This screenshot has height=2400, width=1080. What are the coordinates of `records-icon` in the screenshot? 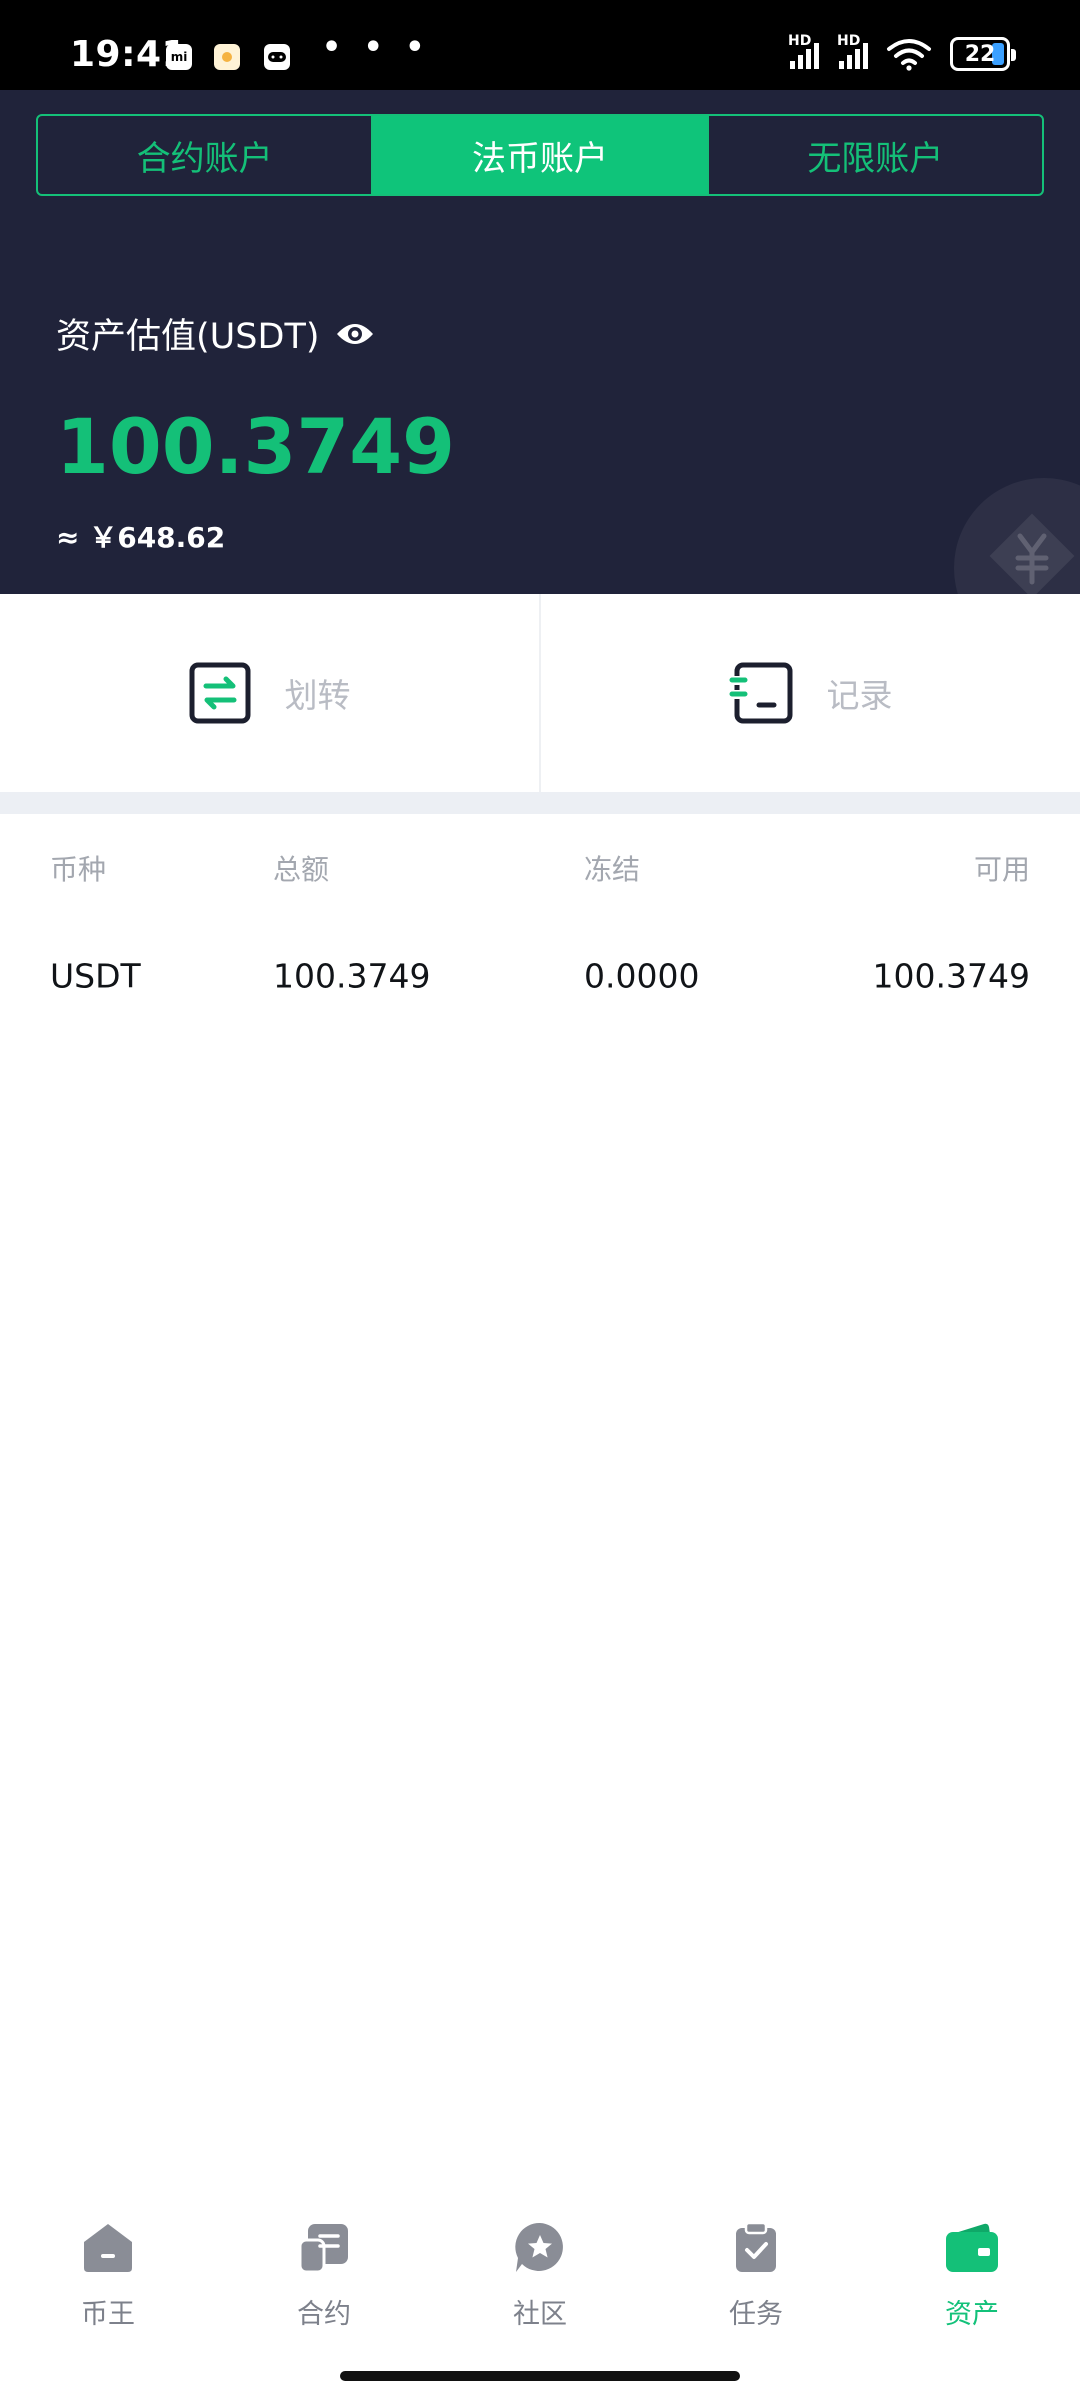 It's located at (760, 693).